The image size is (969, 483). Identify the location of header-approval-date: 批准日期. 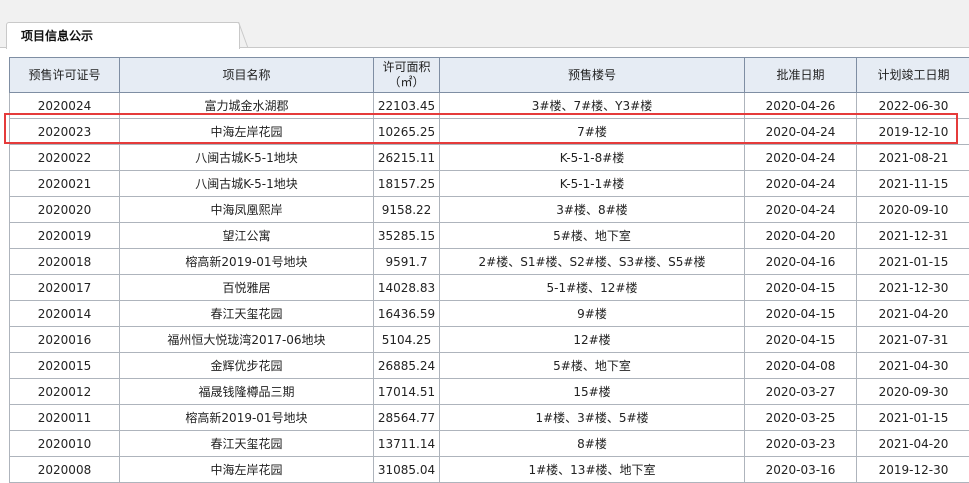
(800, 75).